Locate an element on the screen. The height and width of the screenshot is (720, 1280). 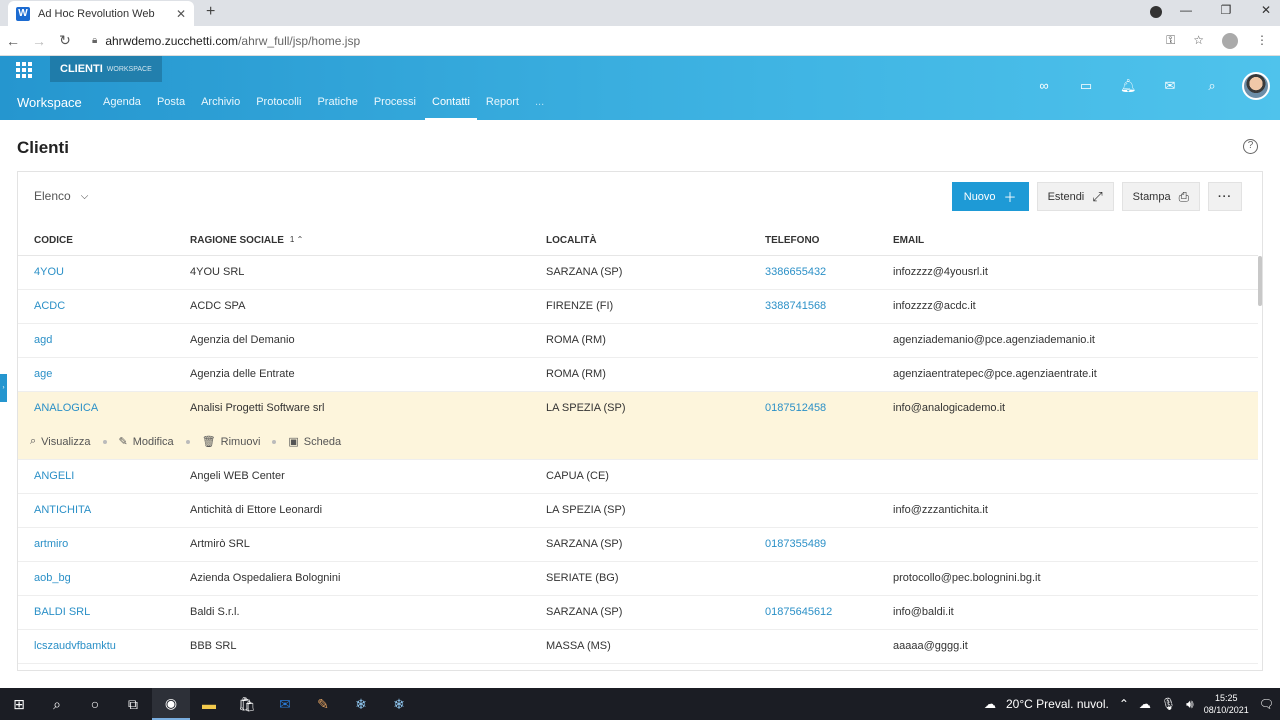
new-tab-icon: + is located at coordinates (210, 12).